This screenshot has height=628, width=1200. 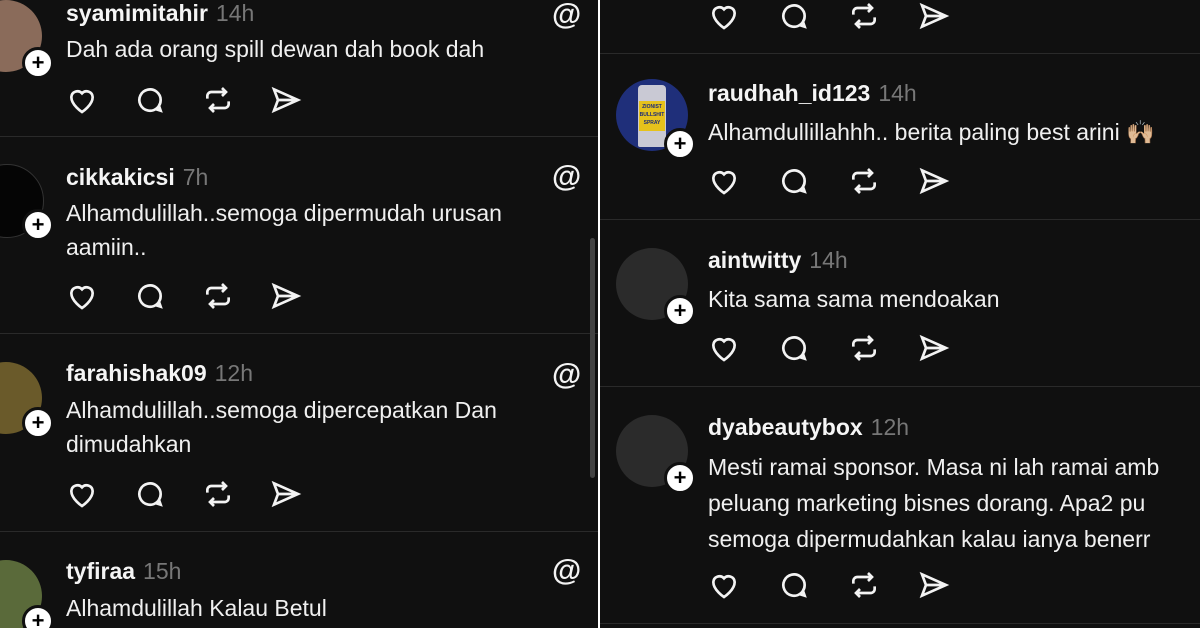 I want to click on post-username: aintwitty 14h, so click(x=778, y=260).